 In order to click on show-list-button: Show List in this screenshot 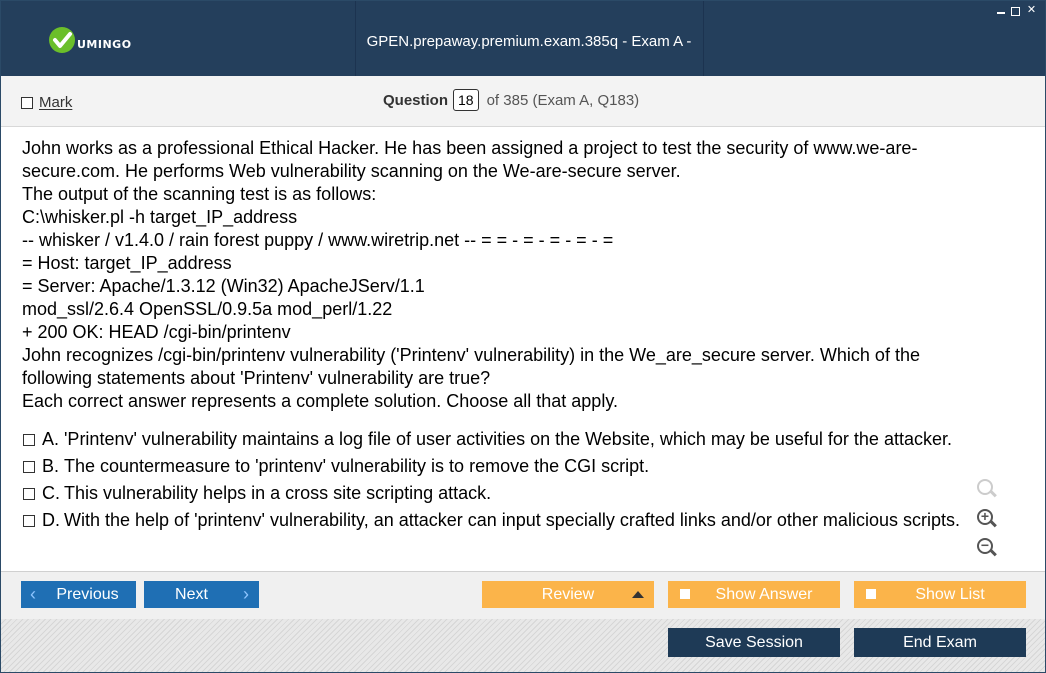, I will do `click(940, 594)`.